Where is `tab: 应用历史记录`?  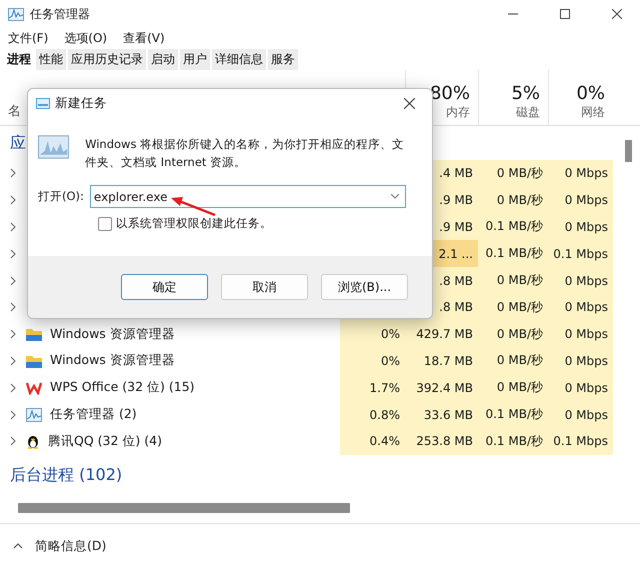
tab: 应用历史记录 is located at coordinates (107, 59).